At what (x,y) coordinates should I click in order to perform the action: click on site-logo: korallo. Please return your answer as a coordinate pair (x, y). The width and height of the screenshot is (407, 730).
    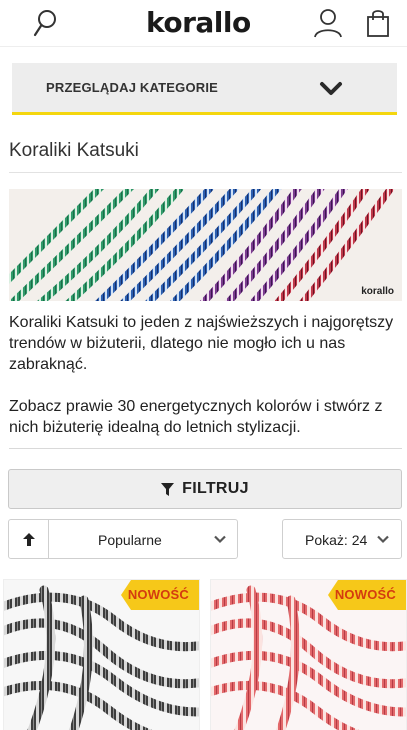
    Looking at the image, I should click on (206, 23).